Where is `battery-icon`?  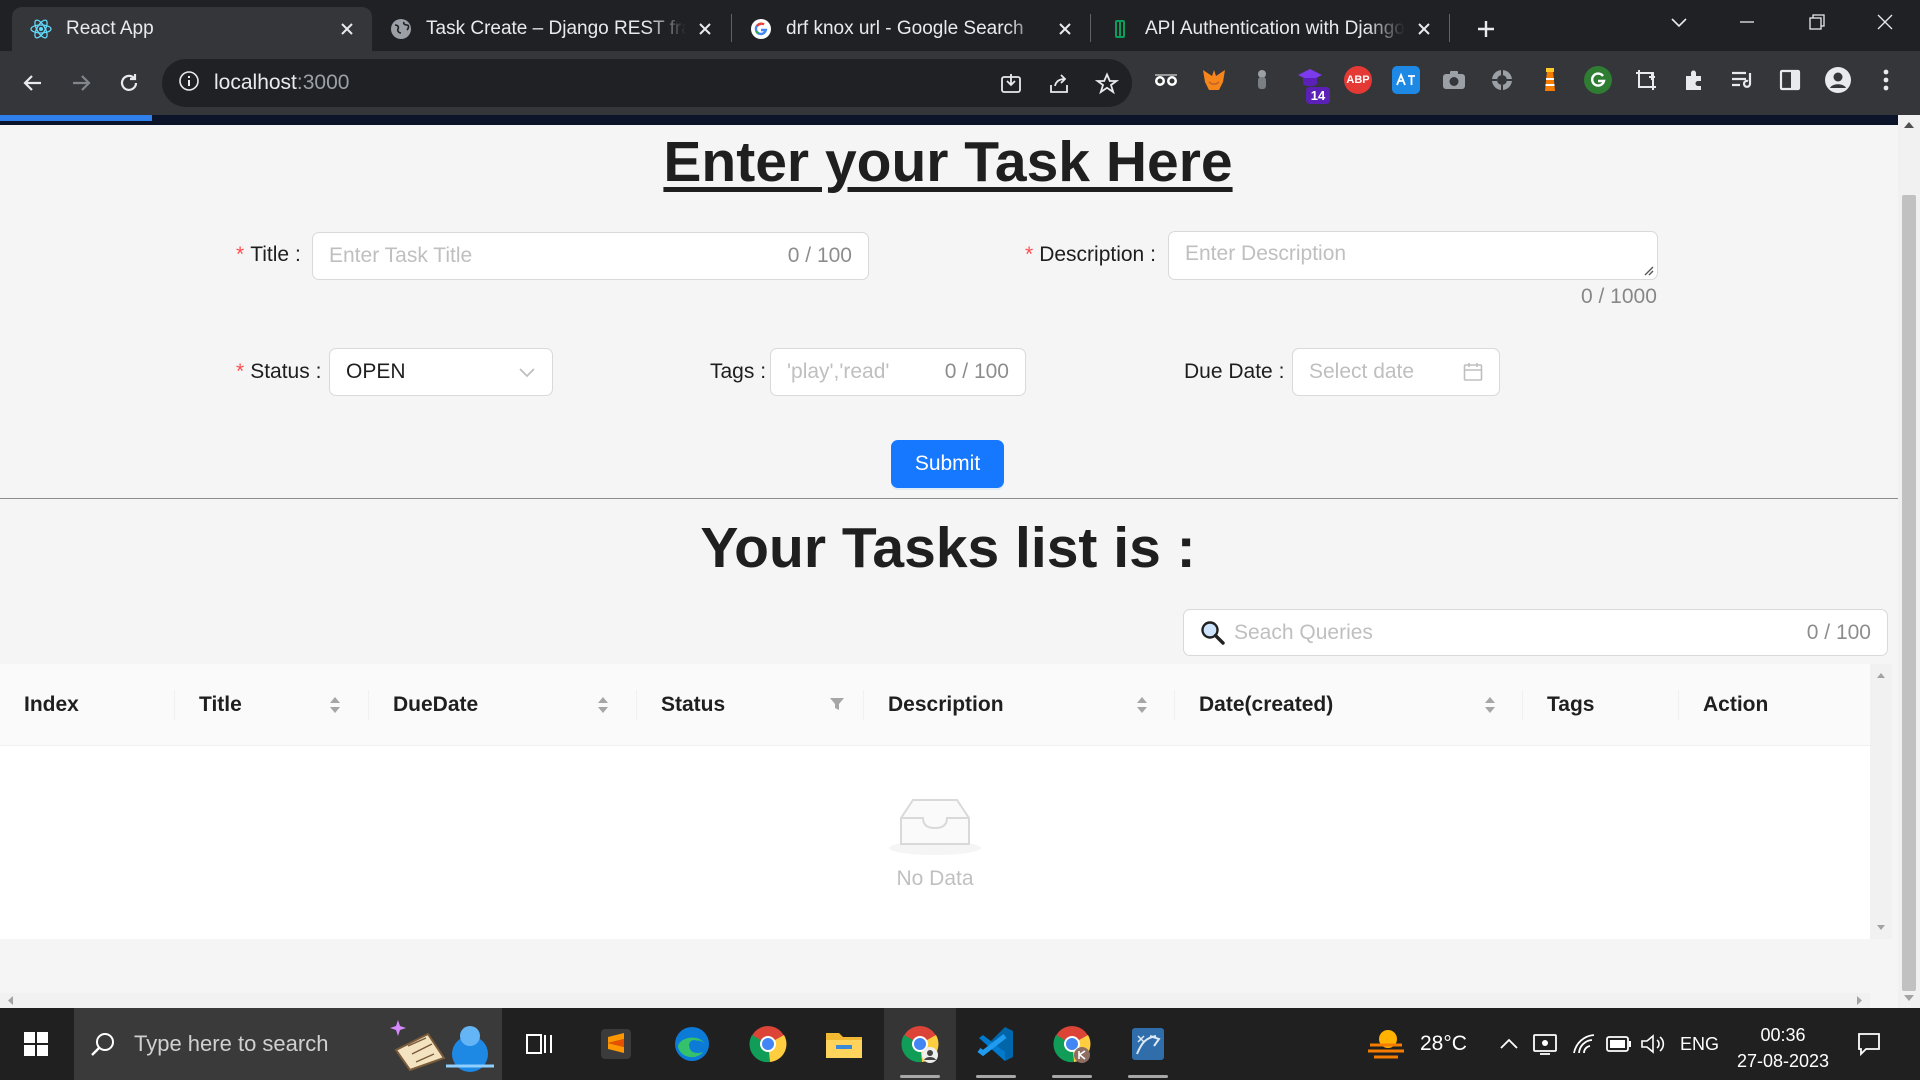
battery-icon is located at coordinates (1619, 1044).